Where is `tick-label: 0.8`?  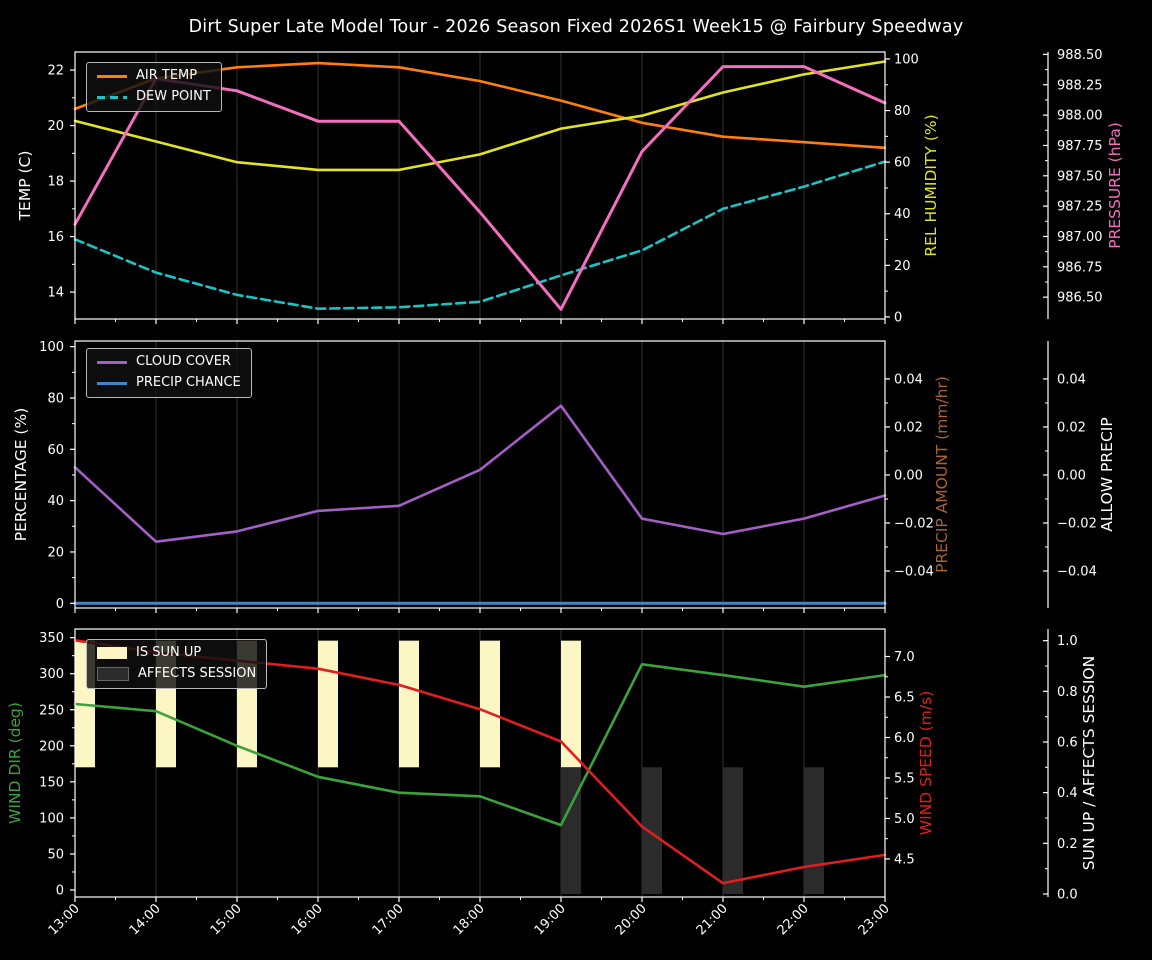
tick-label: 0.8 is located at coordinates (1067, 692).